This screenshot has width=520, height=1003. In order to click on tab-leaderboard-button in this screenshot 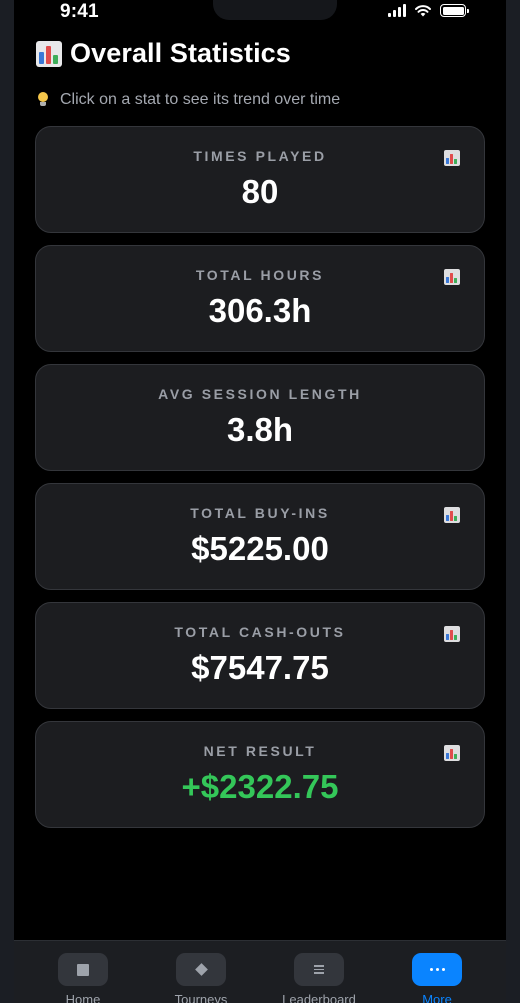, I will do `click(319, 969)`.